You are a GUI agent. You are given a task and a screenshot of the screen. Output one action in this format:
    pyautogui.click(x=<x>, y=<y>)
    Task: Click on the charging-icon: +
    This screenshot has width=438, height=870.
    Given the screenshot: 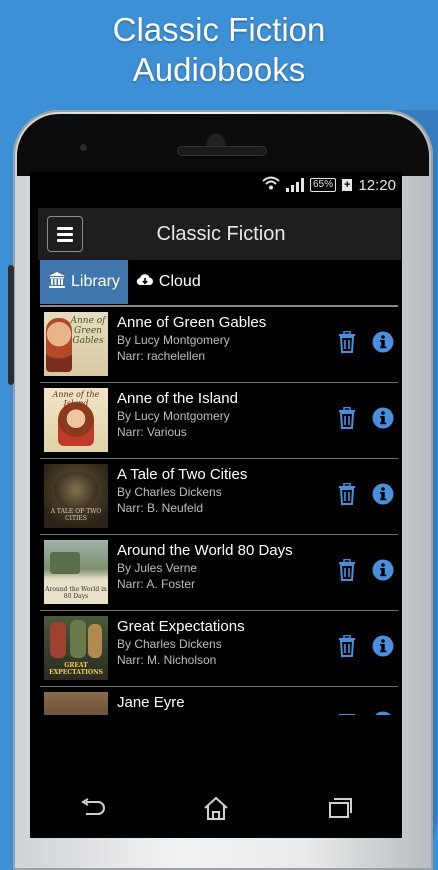 What is the action you would take?
    pyautogui.click(x=347, y=185)
    